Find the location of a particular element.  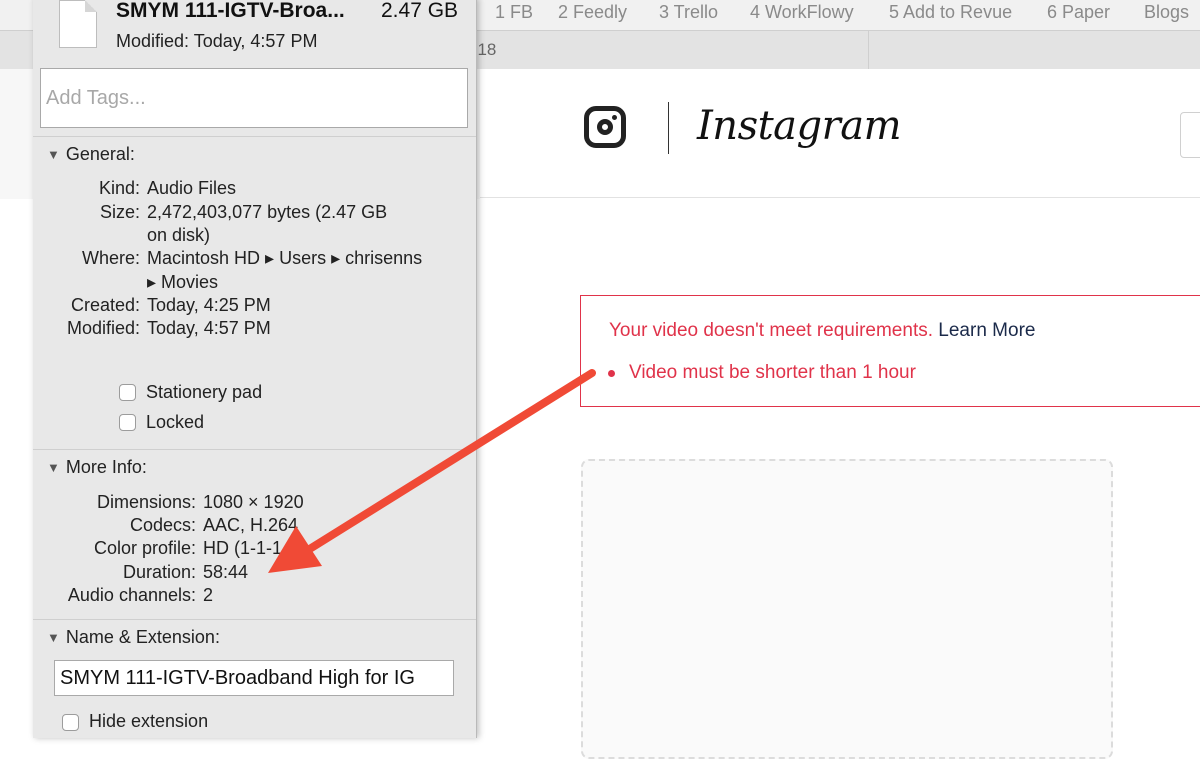

bookmark-trello: 3 Trello is located at coordinates (688, 12).